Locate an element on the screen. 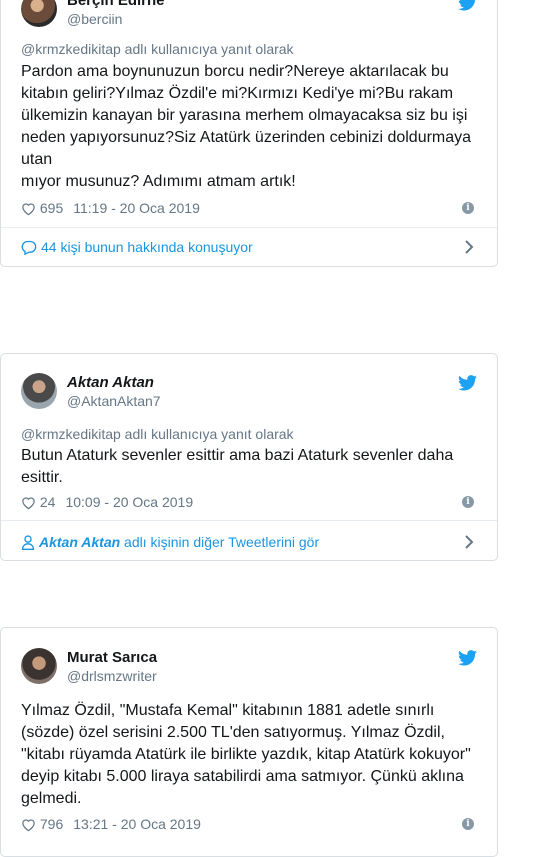  author-handle: @drlsmzwriter is located at coordinates (112, 676).